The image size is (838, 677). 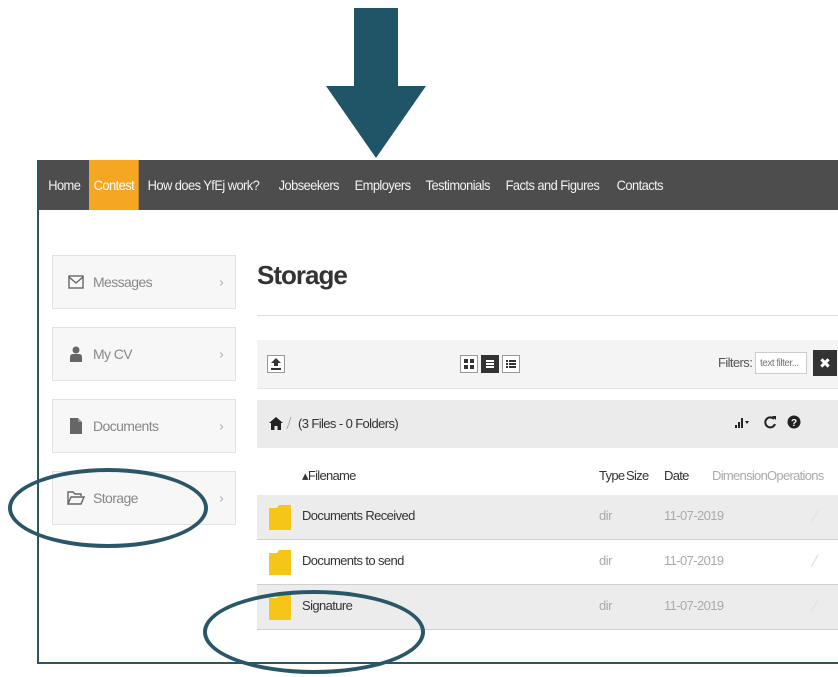 What do you see at coordinates (115, 498) in the screenshot?
I see `sidebar-item-label: Storage` at bounding box center [115, 498].